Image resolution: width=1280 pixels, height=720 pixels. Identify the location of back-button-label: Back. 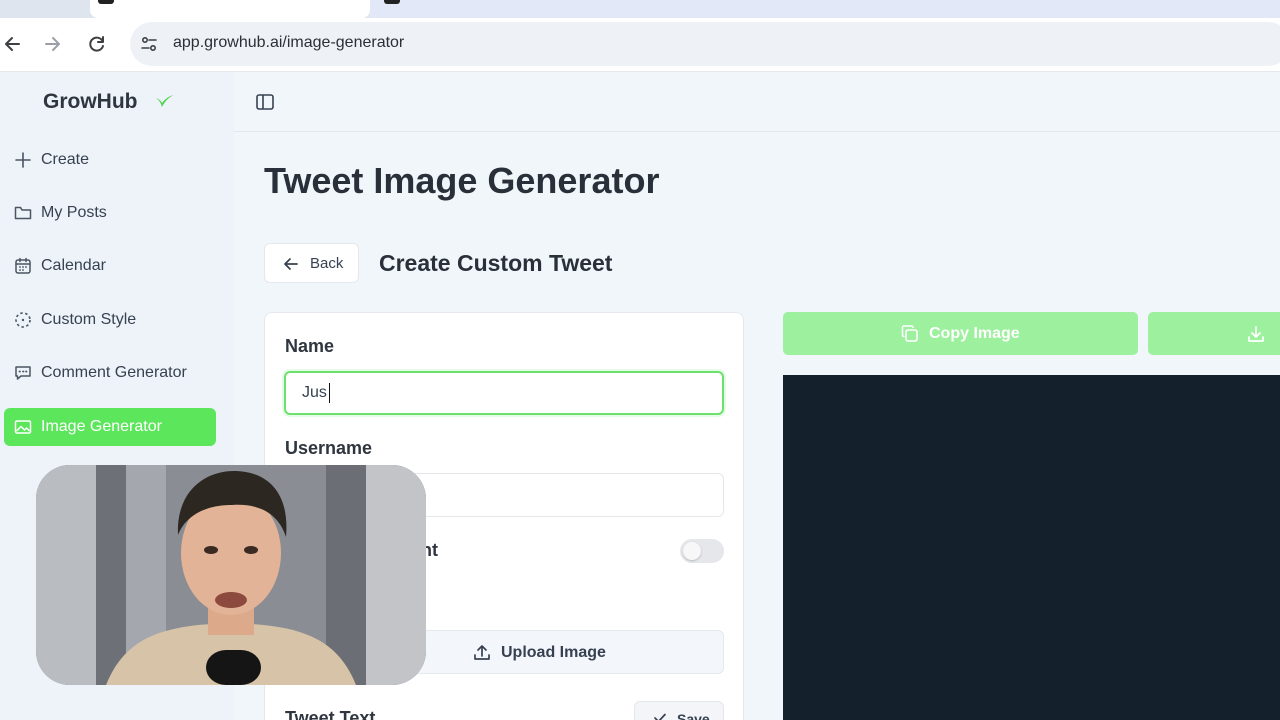
(327, 263).